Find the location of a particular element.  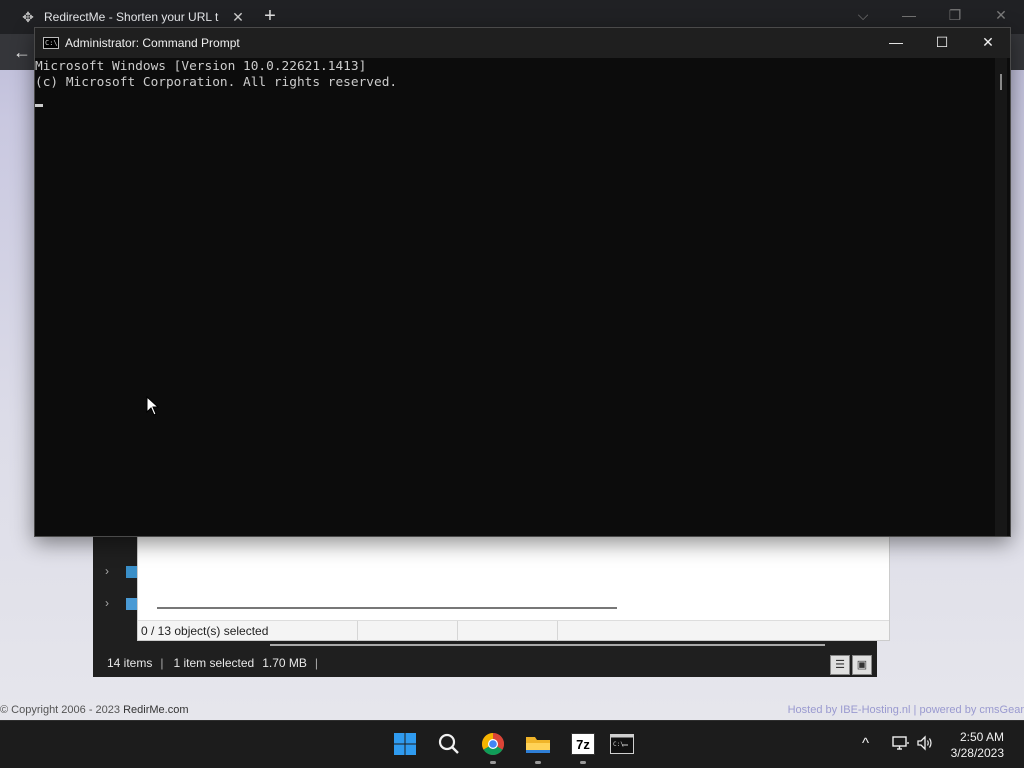

windows-start-icon is located at coordinates (405, 744).